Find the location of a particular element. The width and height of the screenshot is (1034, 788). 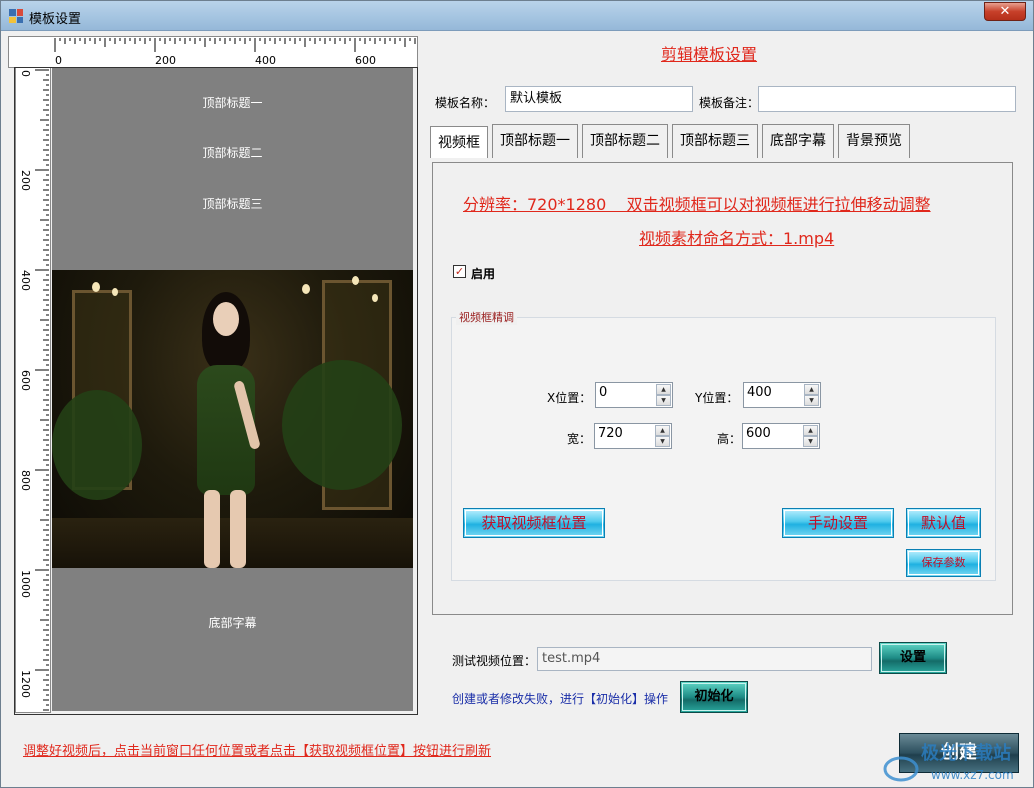

x-position-value: 0 is located at coordinates (603, 392).